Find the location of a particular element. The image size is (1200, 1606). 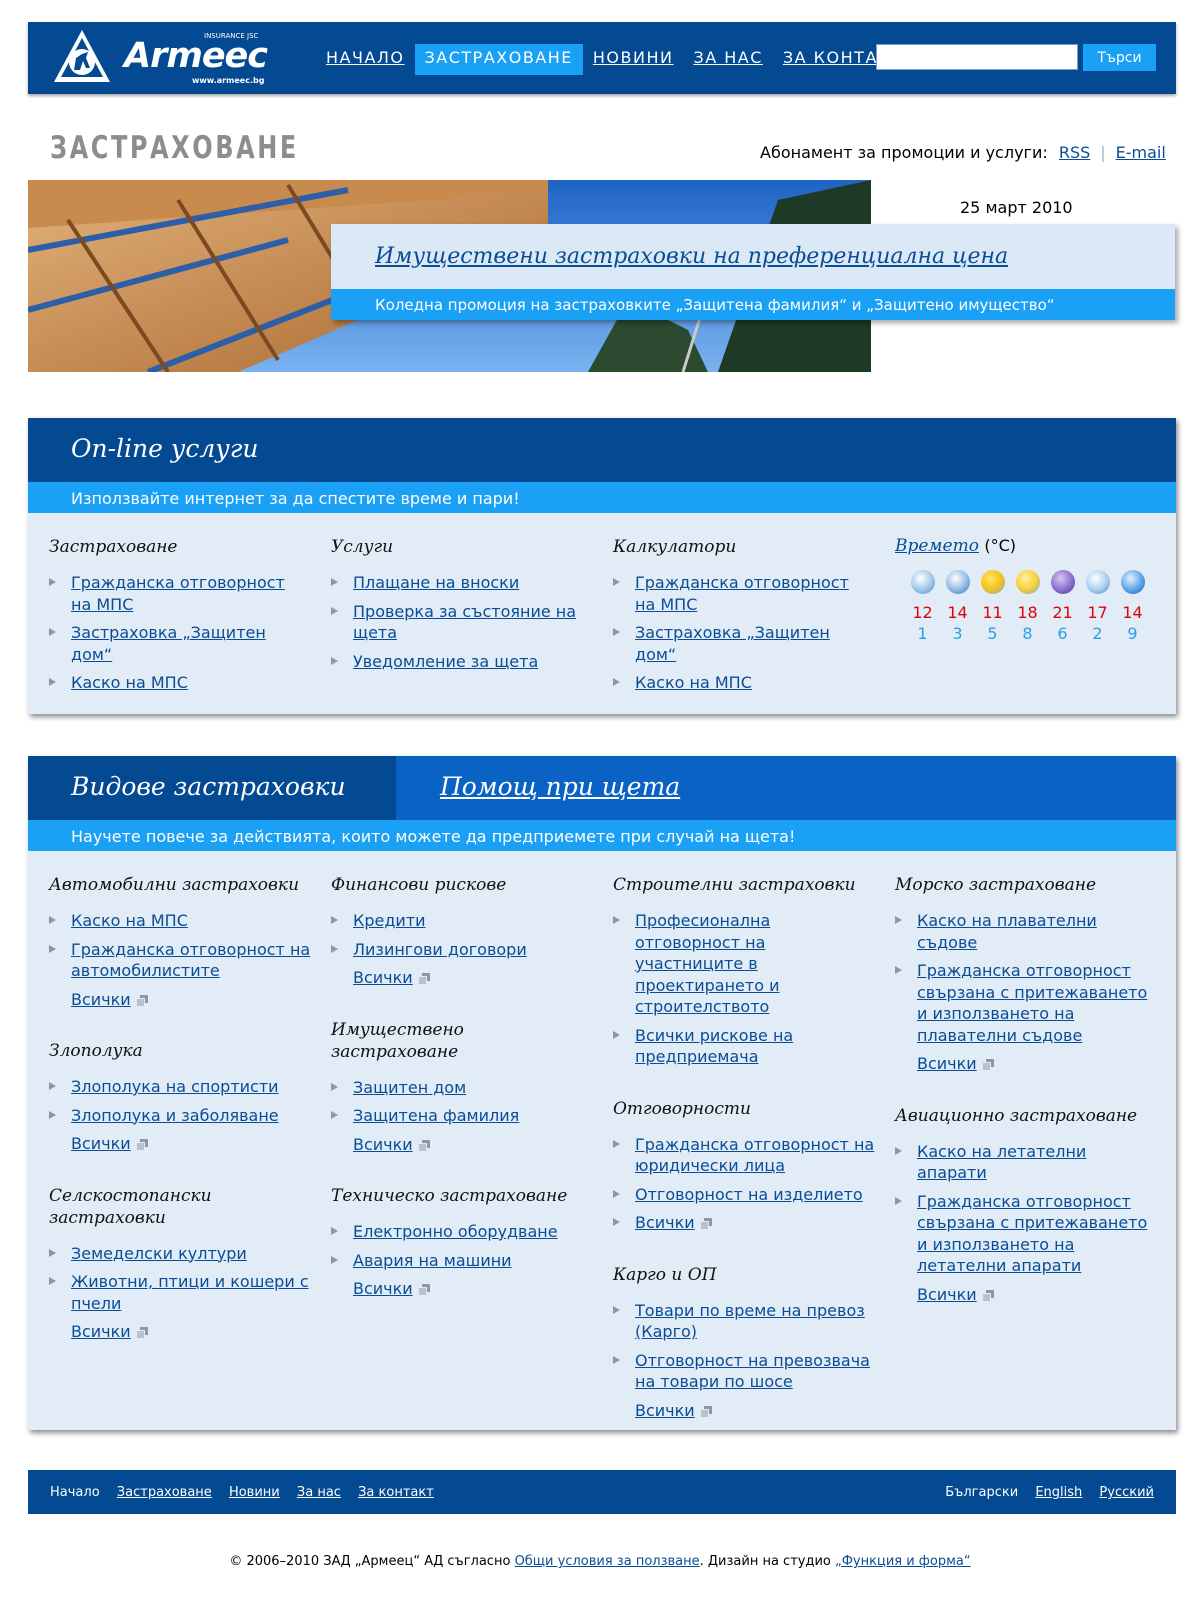

link: Животни, птици и кошери с пчели is located at coordinates (190, 1292).